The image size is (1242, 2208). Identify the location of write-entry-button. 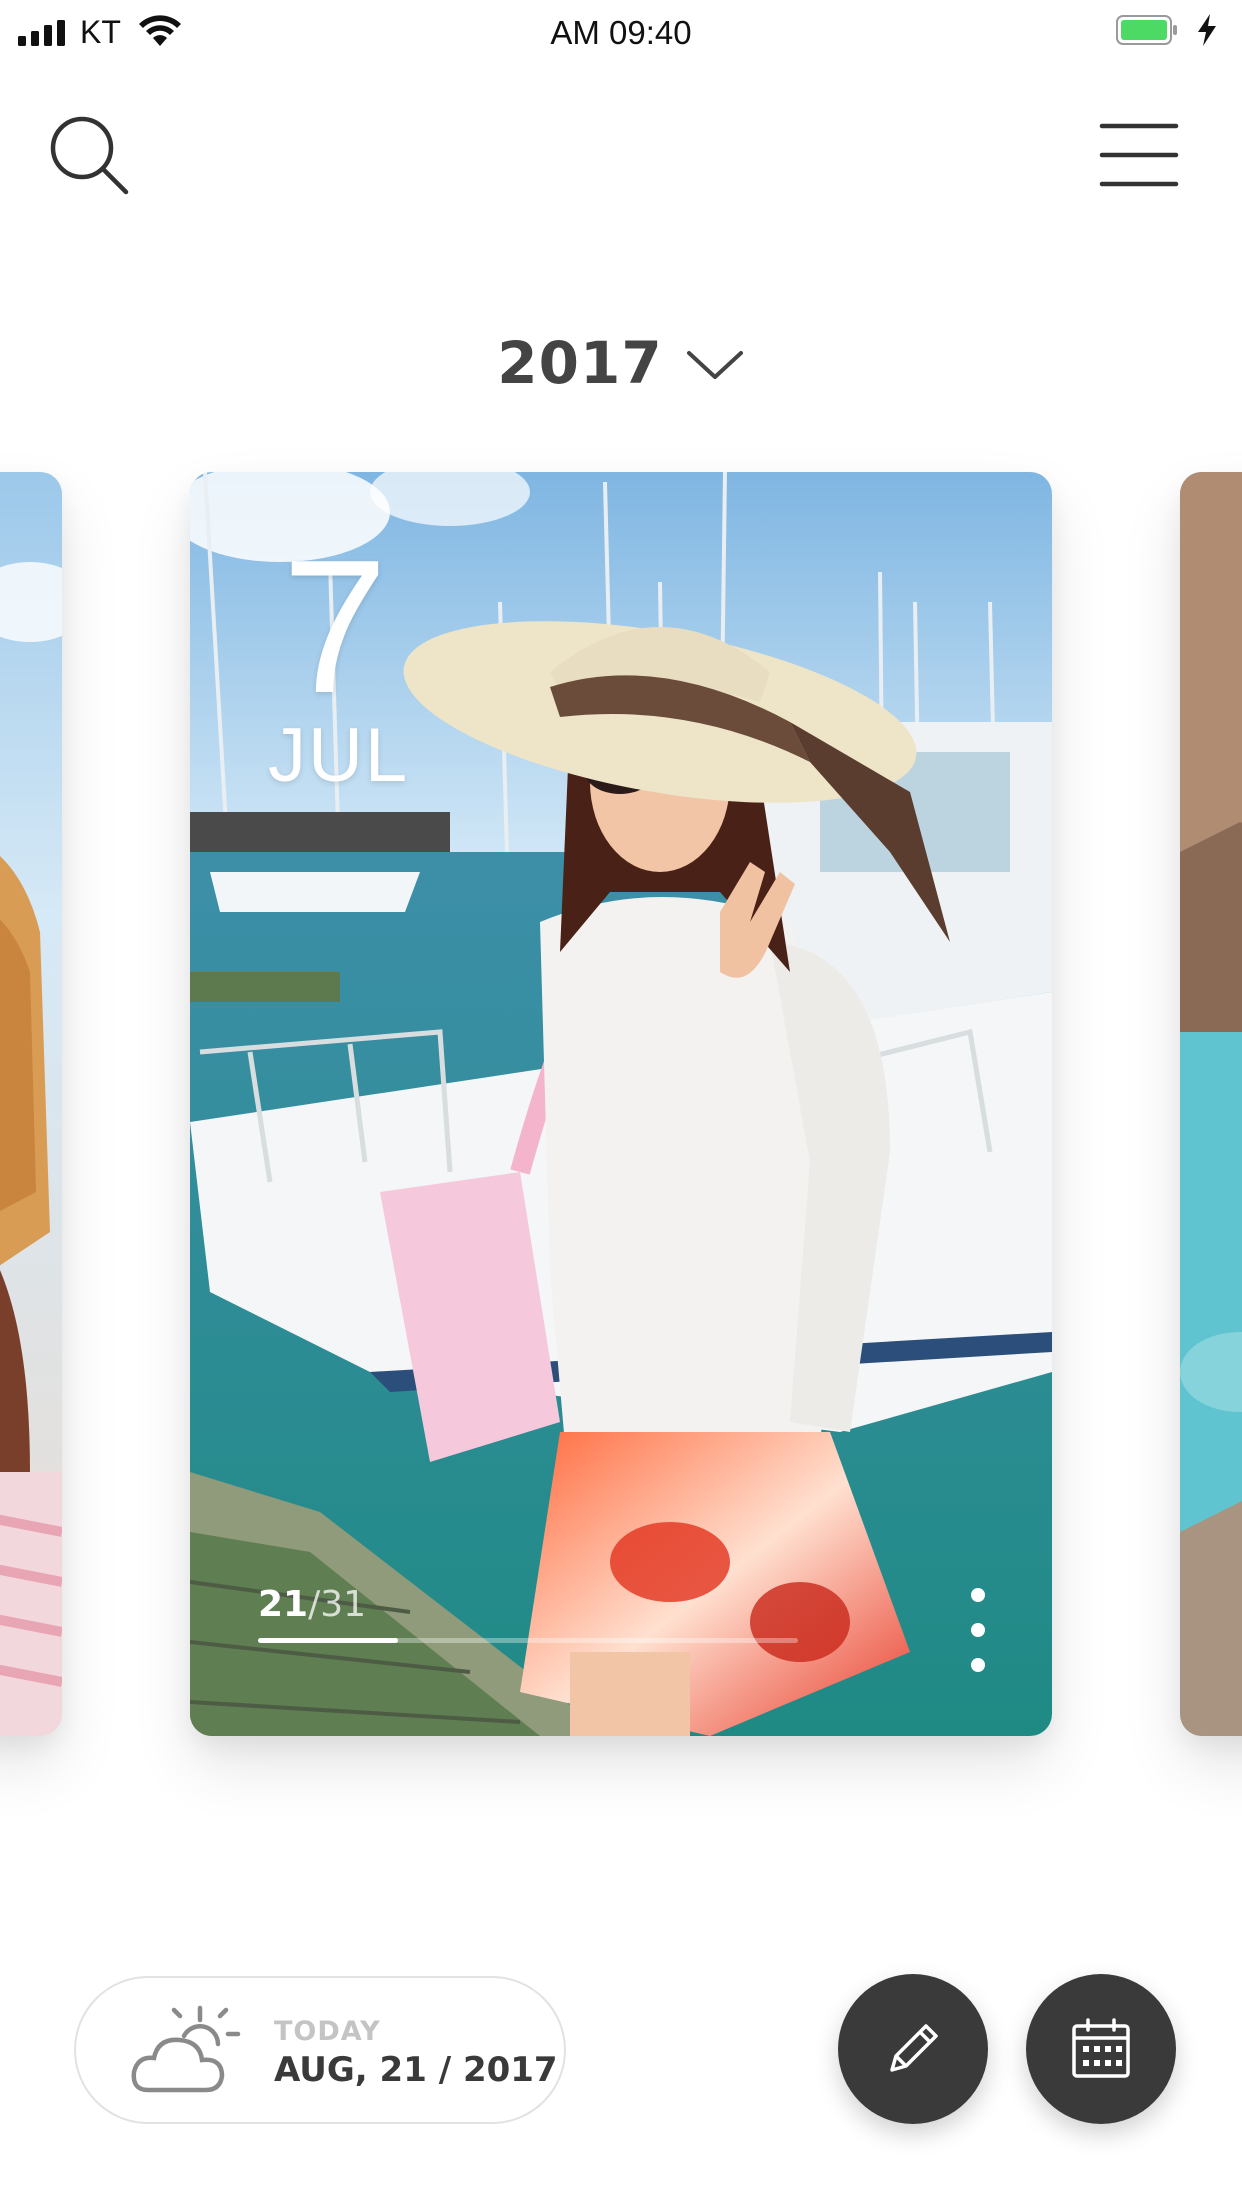
(913, 2049).